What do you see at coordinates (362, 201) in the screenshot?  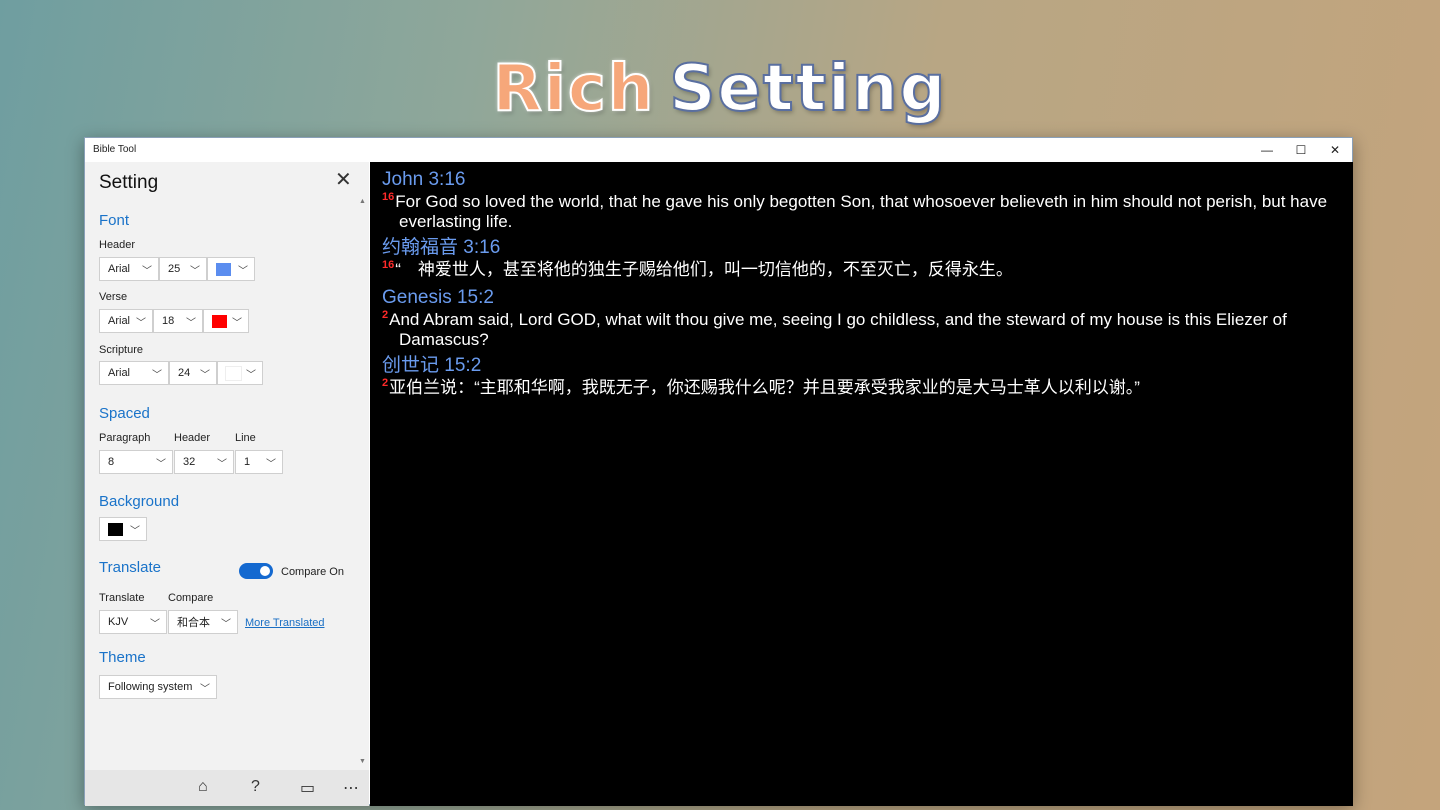 I see `scroll-up-icon: ▲` at bounding box center [362, 201].